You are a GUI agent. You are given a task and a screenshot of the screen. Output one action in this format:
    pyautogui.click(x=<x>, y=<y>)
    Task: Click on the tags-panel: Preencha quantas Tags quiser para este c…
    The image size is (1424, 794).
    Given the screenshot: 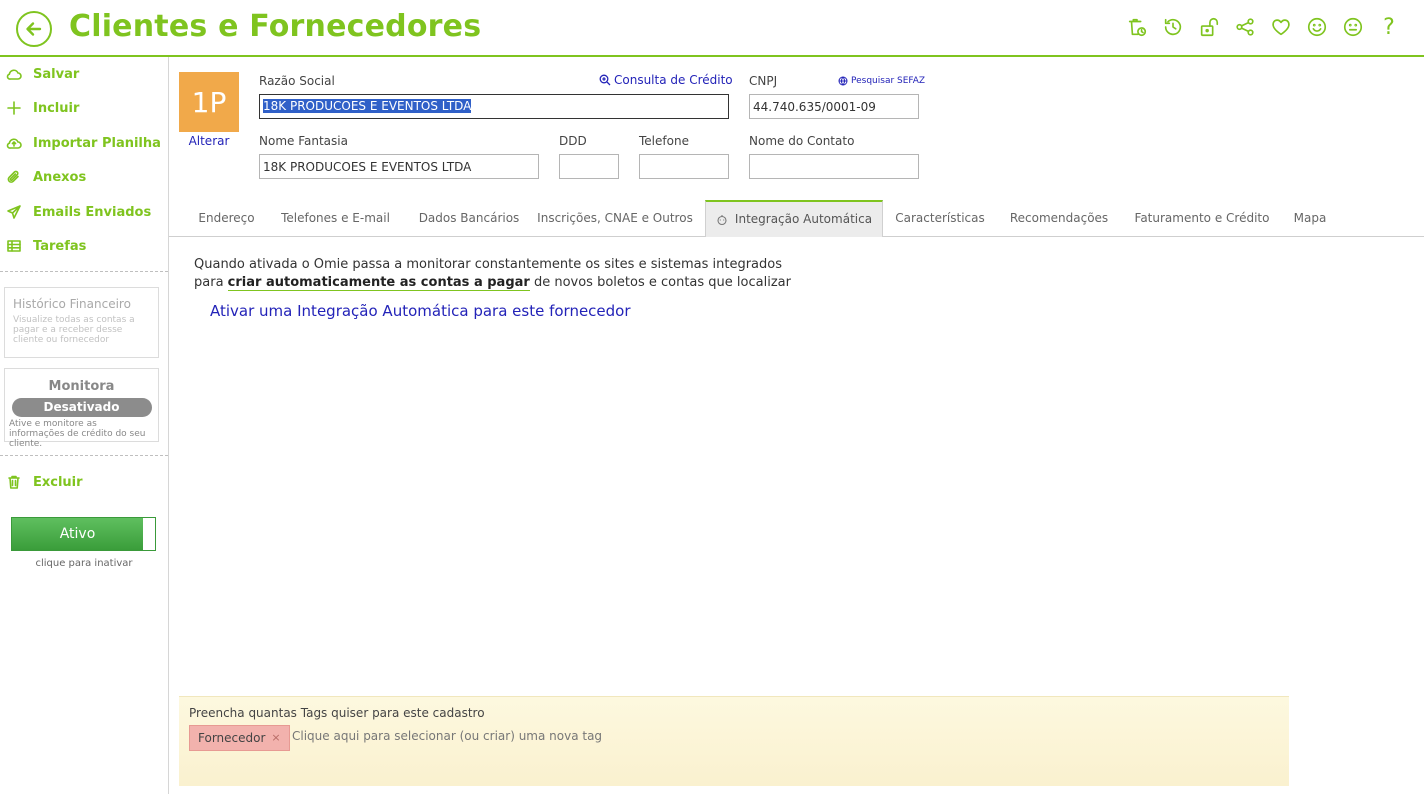 What is the action you would take?
    pyautogui.click(x=734, y=741)
    